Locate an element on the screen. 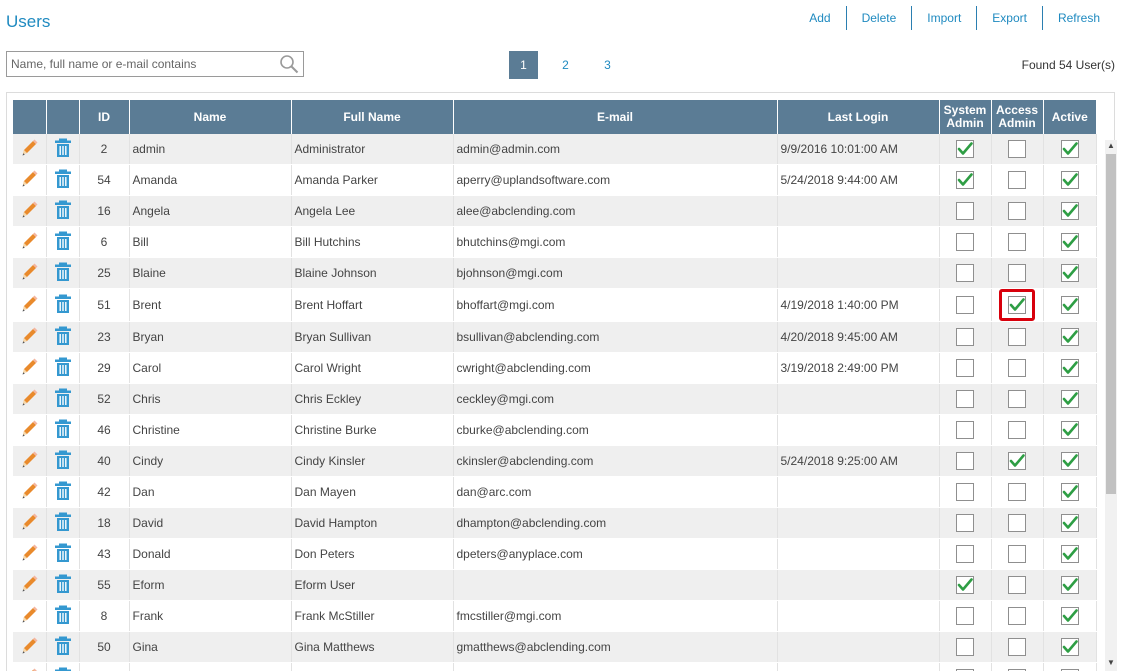  refresh-button: Refresh is located at coordinates (1076, 18).